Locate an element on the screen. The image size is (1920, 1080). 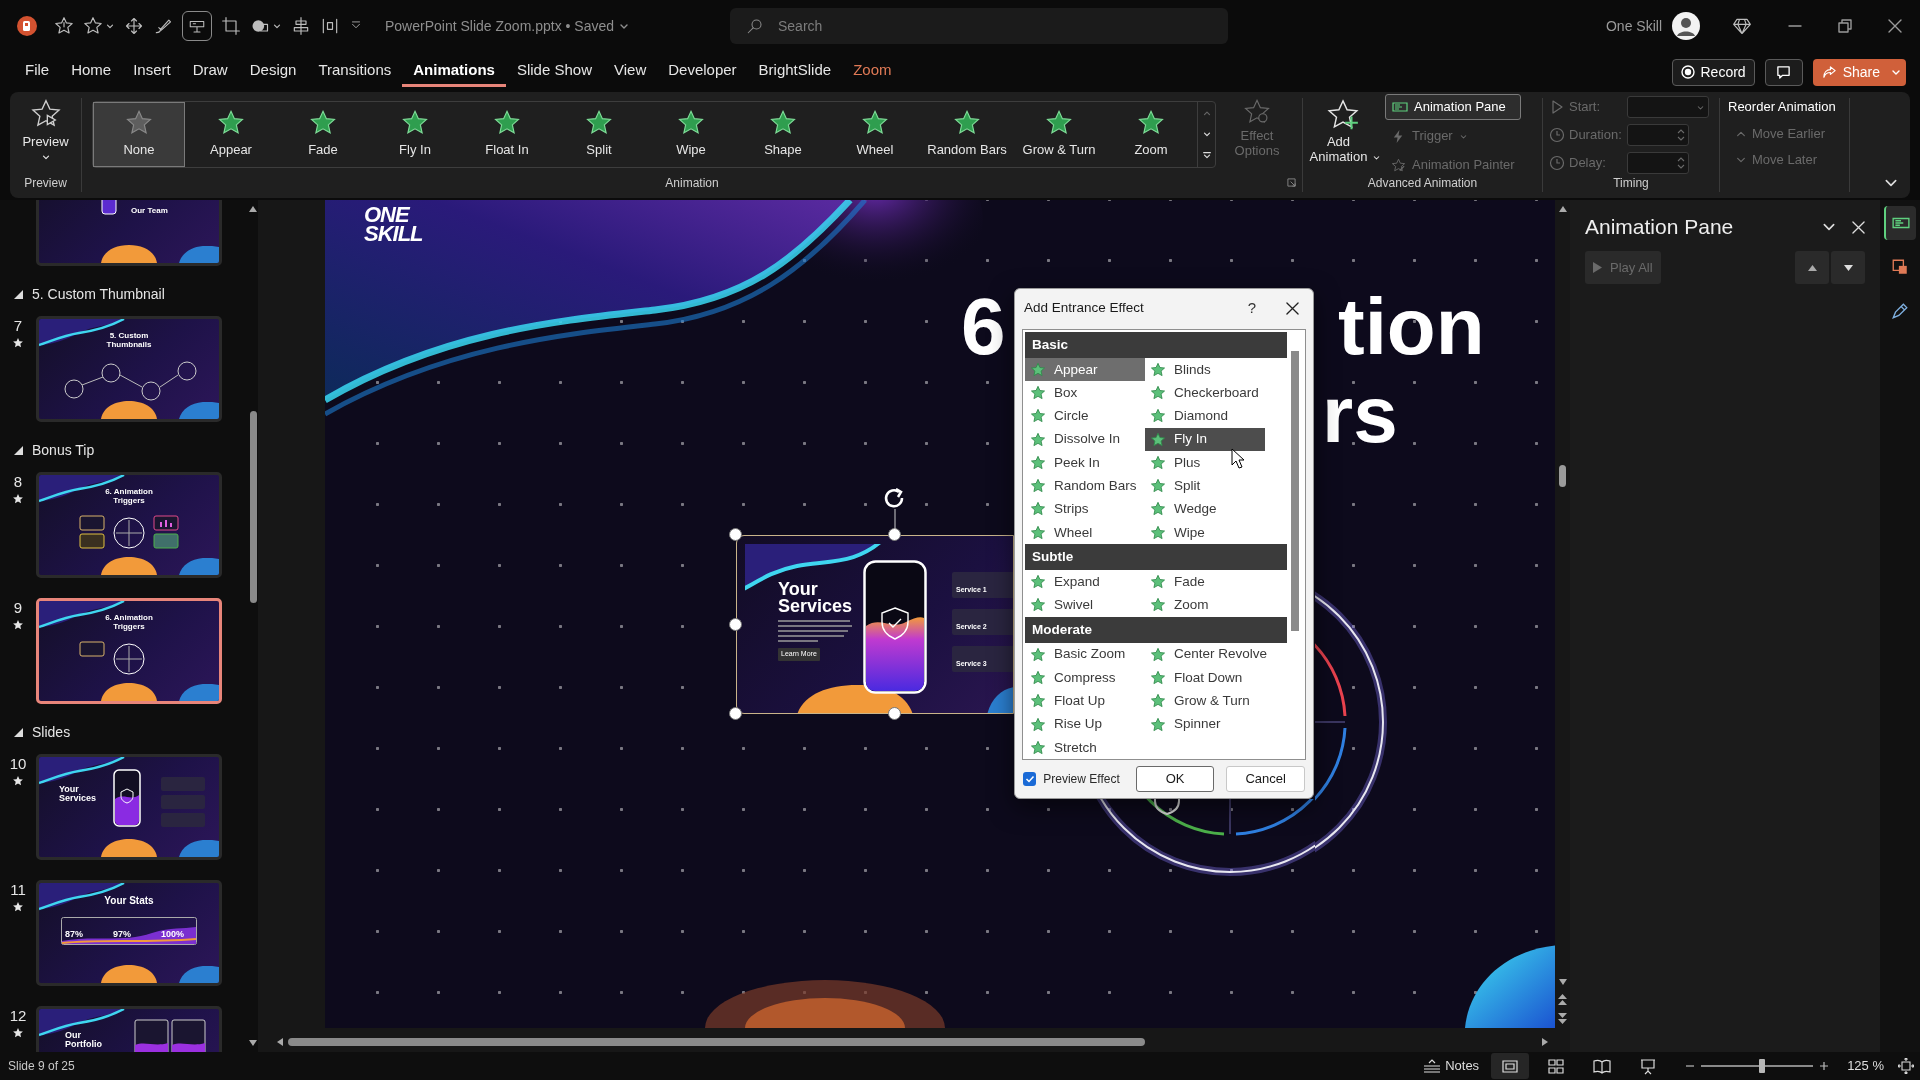
restore-icon is located at coordinates (1845, 26).